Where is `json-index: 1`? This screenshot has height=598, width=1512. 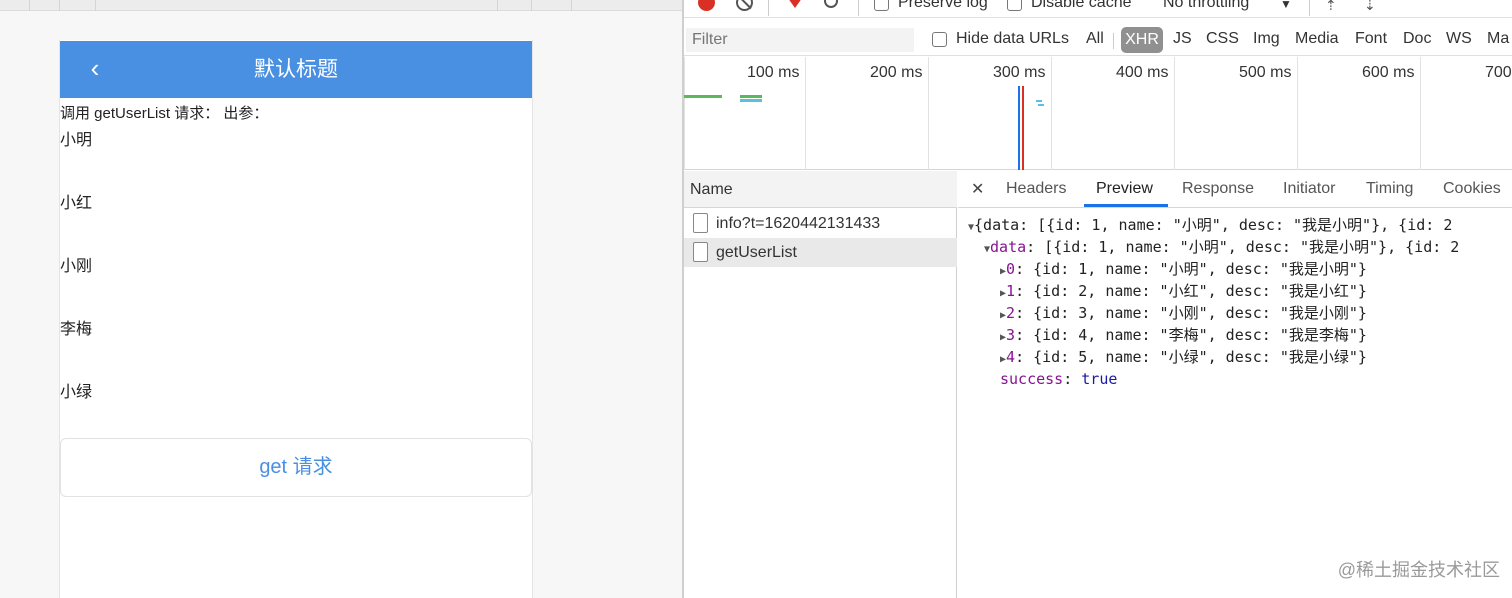
json-index: 1 is located at coordinates (1011, 291).